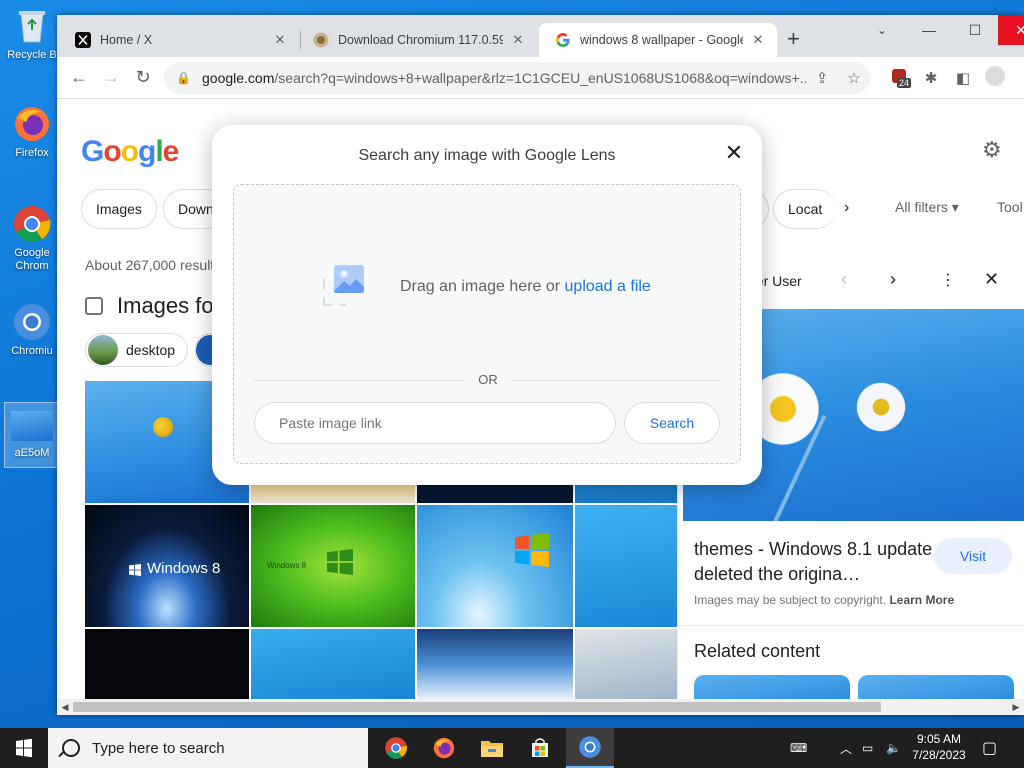 The height and width of the screenshot is (768, 1024). Describe the element at coordinates (904, 83) in the screenshot. I see `extension-badge: 24` at that location.